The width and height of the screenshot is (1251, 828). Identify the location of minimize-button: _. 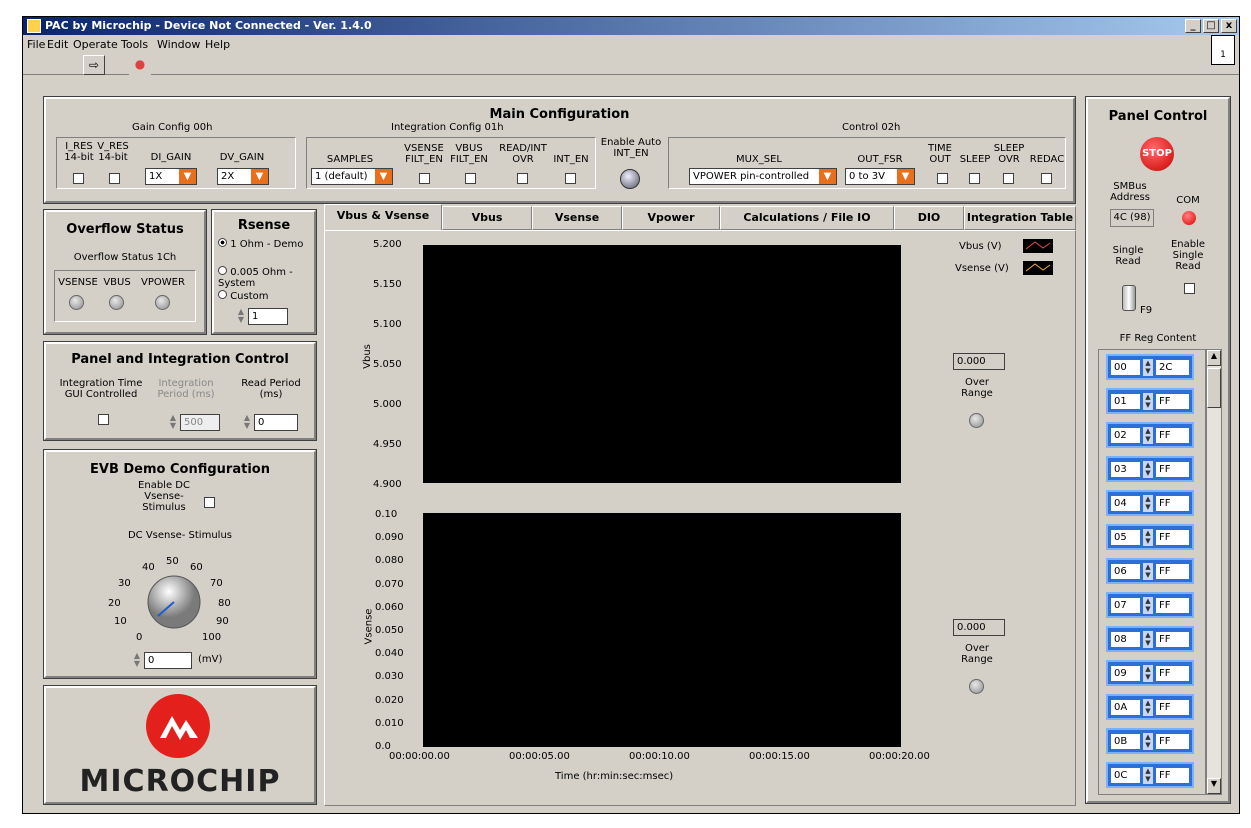
(1193, 26).